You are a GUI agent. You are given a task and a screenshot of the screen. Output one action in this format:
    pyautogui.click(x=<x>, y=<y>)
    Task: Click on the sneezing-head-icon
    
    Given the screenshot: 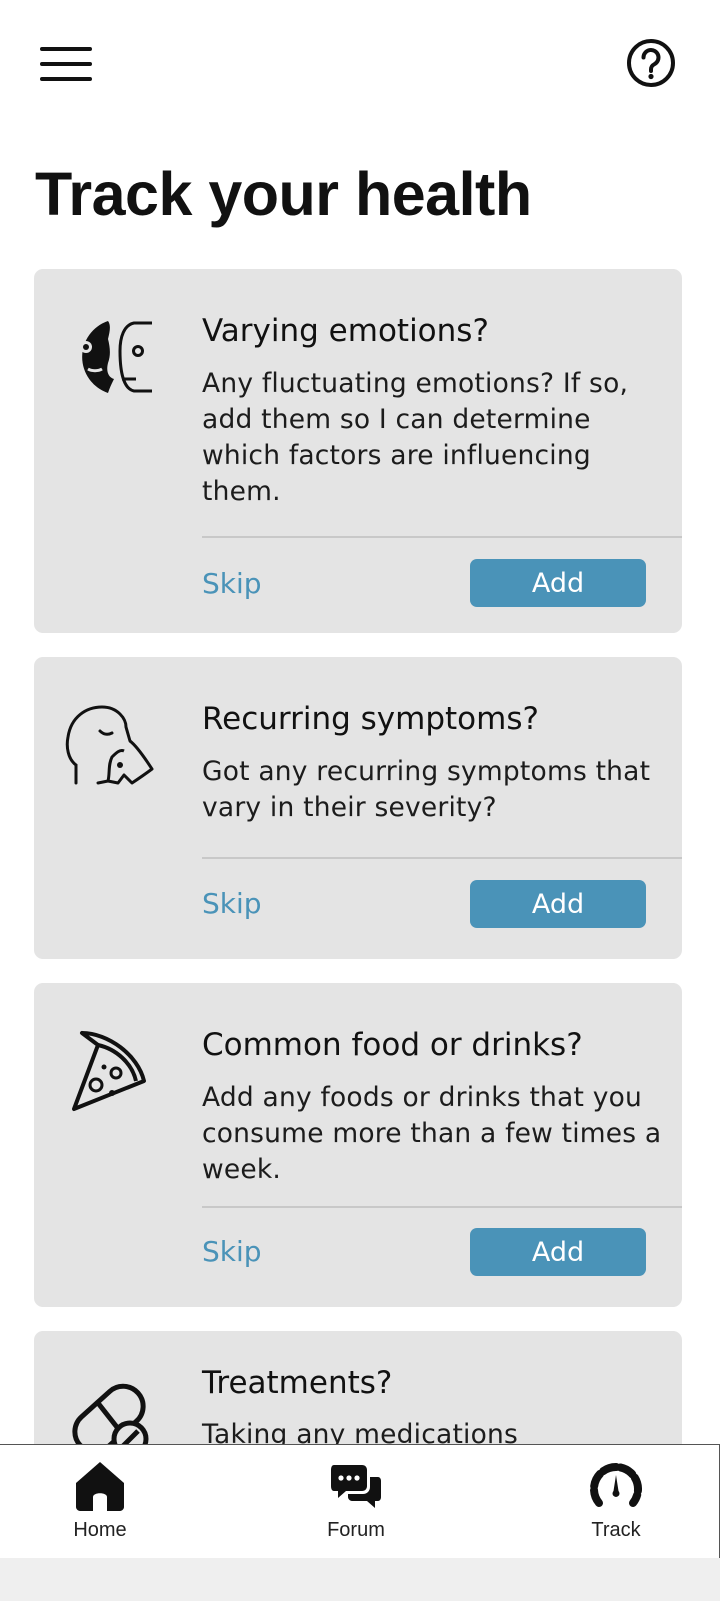 What is the action you would take?
    pyautogui.click(x=110, y=749)
    